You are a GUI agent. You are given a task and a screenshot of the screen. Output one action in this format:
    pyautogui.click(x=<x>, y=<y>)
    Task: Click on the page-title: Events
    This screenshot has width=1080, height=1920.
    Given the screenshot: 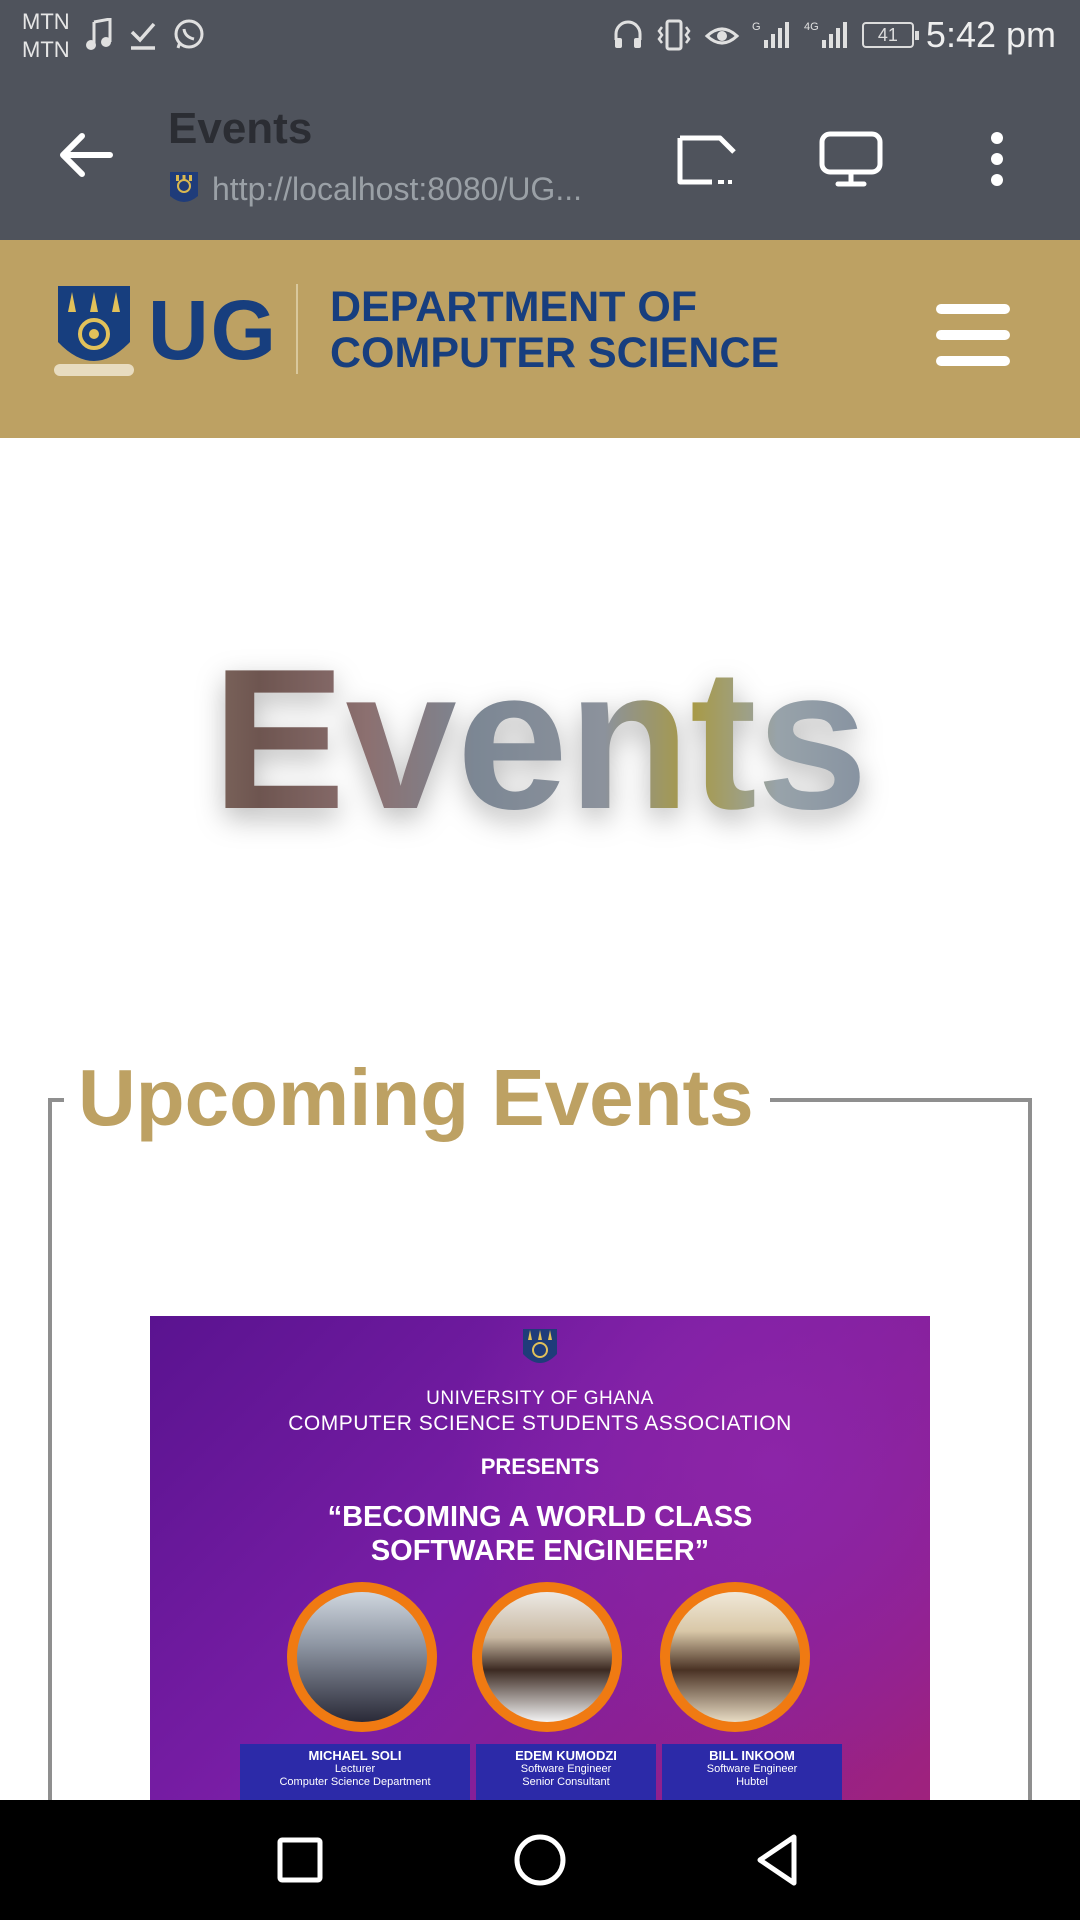 What is the action you would take?
    pyautogui.click(x=240, y=128)
    